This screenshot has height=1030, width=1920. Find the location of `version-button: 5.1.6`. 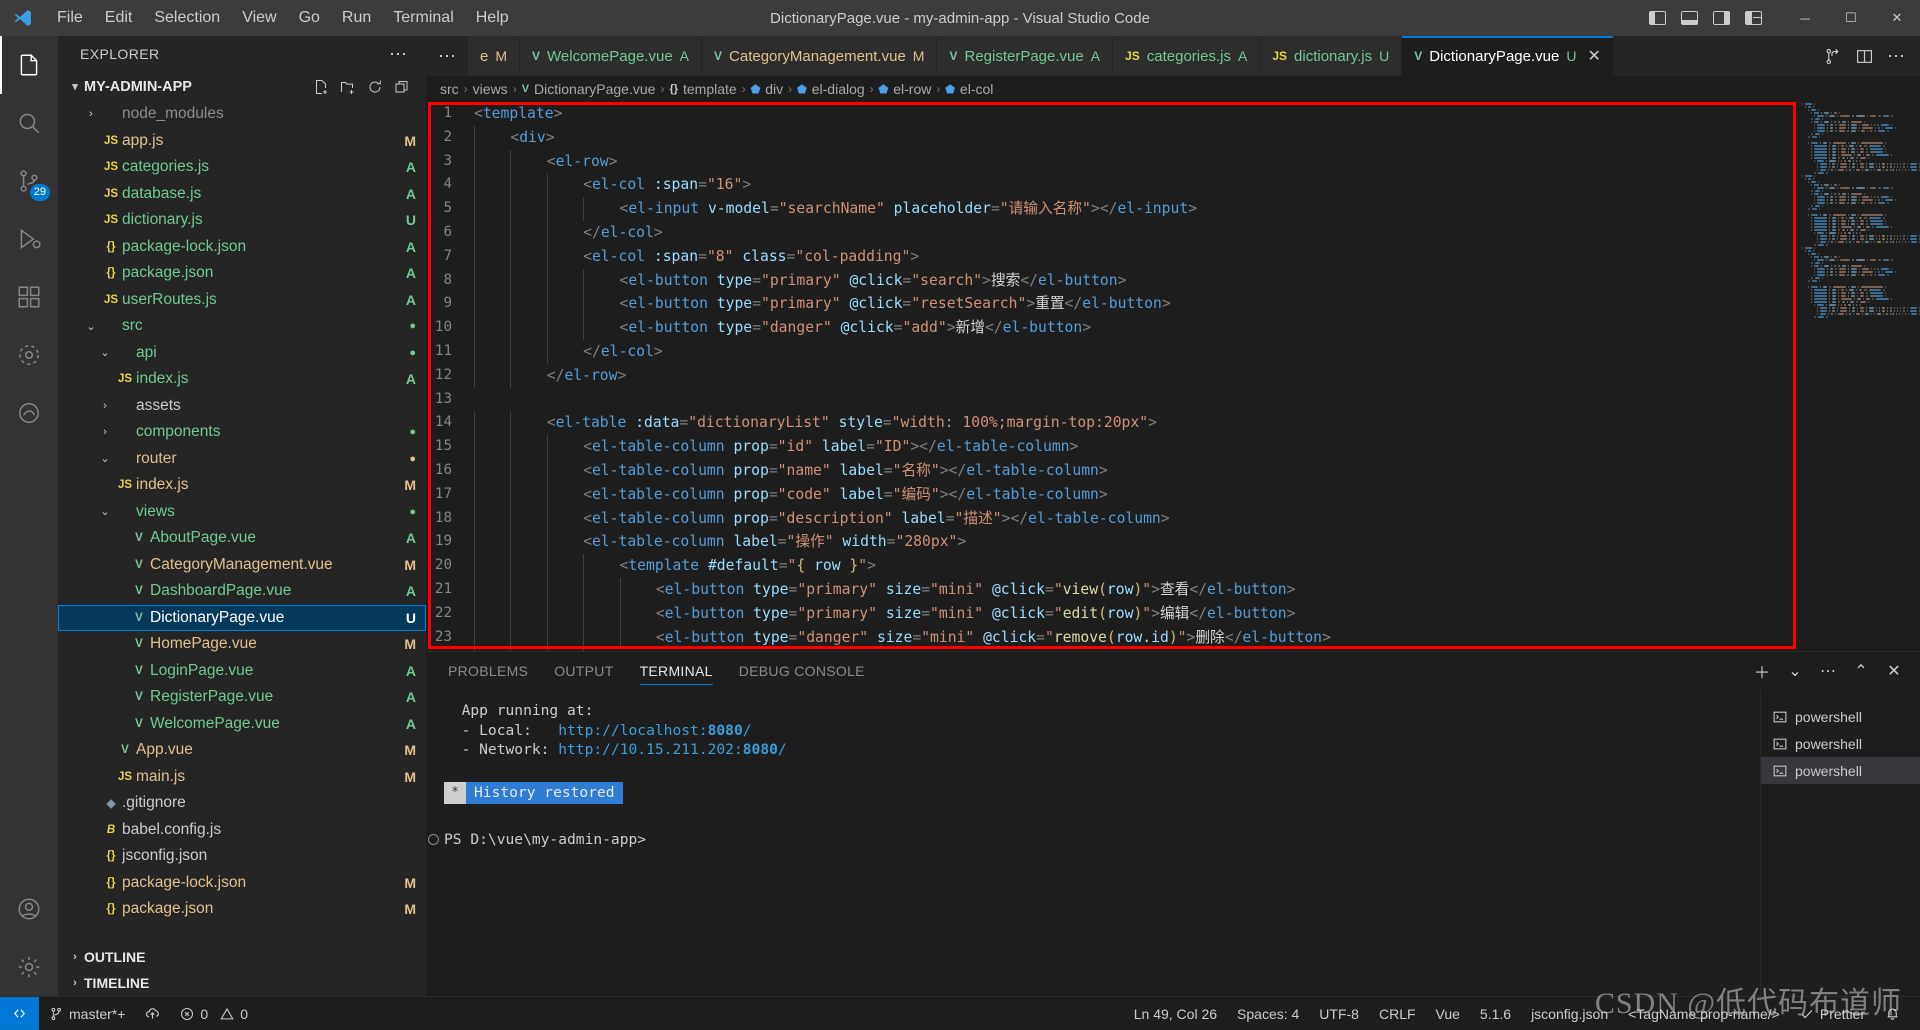

version-button: 5.1.6 is located at coordinates (1495, 1013).